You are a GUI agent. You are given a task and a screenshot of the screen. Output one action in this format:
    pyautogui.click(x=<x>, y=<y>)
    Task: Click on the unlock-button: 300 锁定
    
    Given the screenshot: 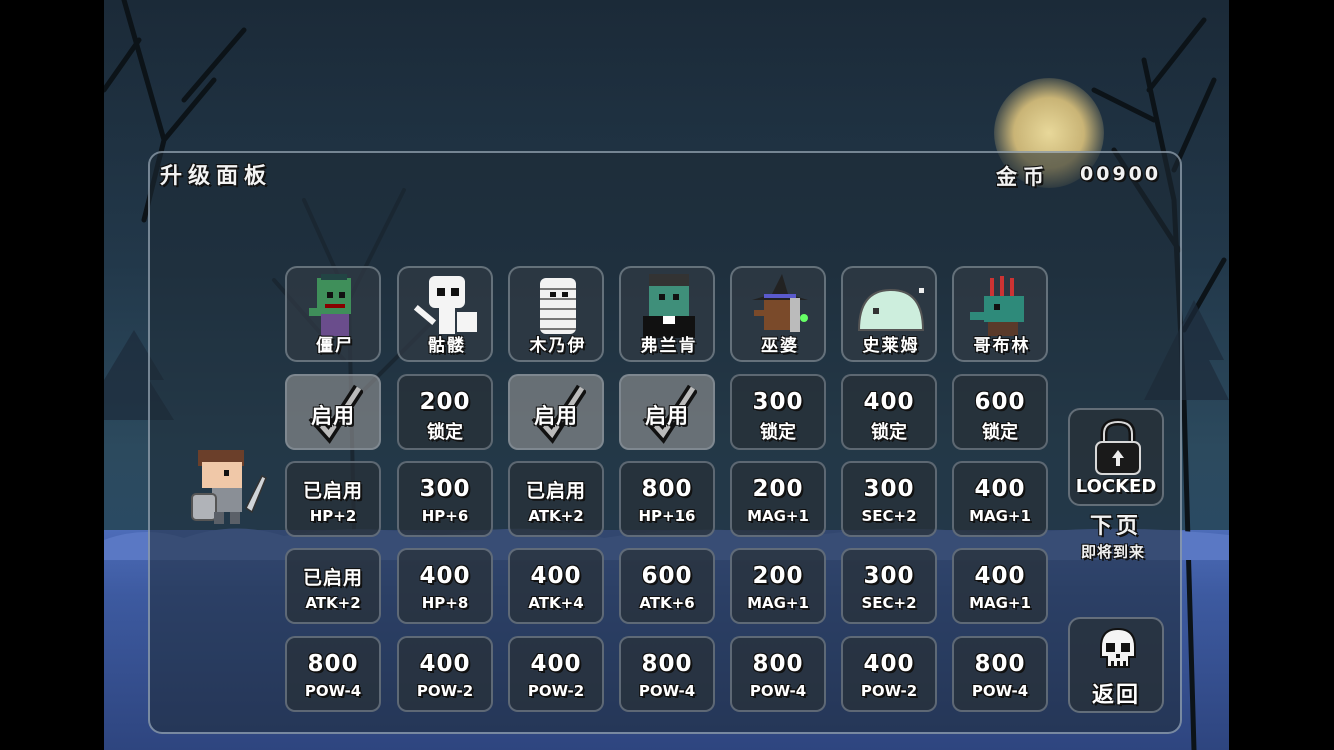 What is the action you would take?
    pyautogui.click(x=778, y=412)
    